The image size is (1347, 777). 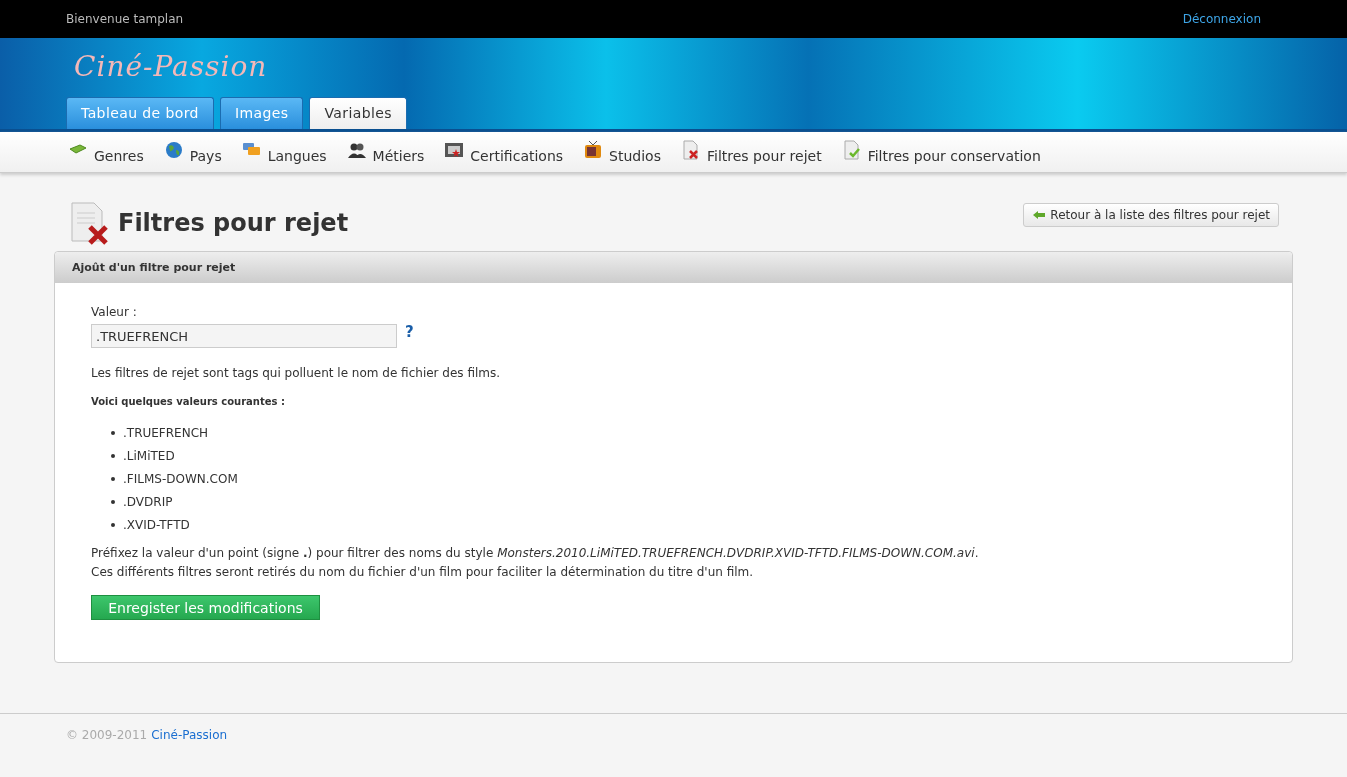 I want to click on value-field: .TRUEFRENCH, so click(x=244, y=336).